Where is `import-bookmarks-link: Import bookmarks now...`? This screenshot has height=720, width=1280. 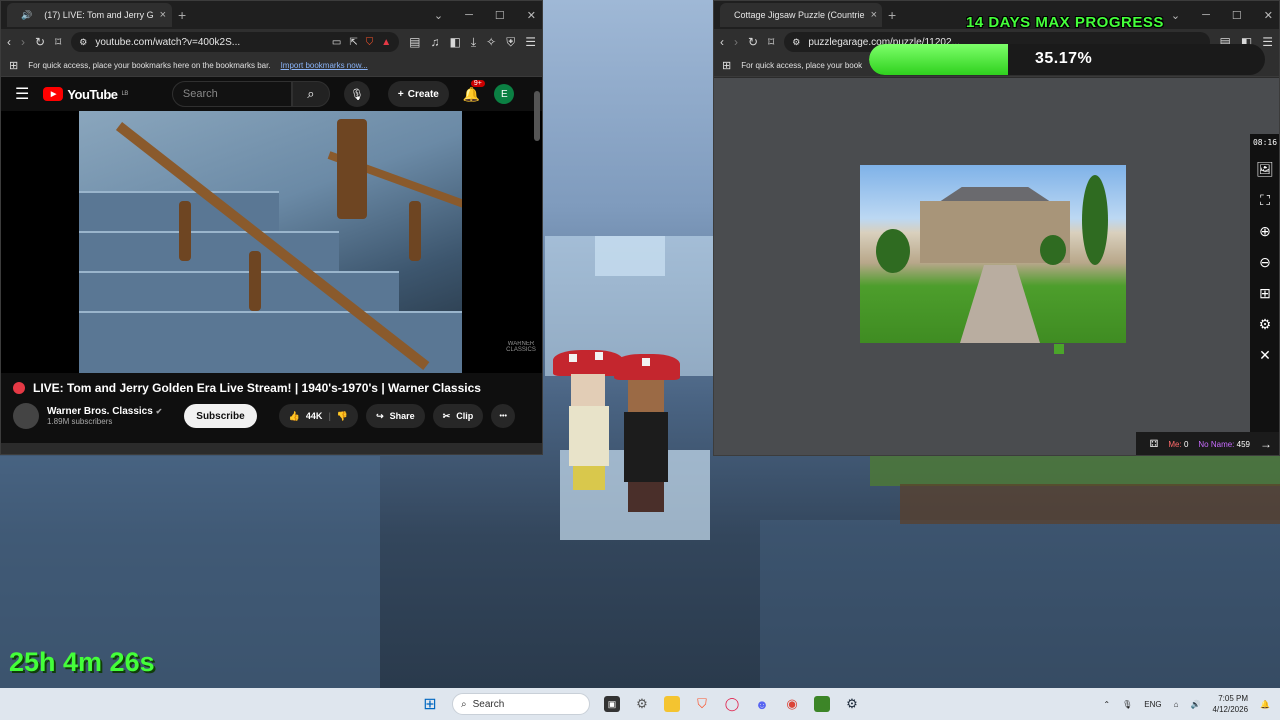 import-bookmarks-link: Import bookmarks now... is located at coordinates (324, 65).